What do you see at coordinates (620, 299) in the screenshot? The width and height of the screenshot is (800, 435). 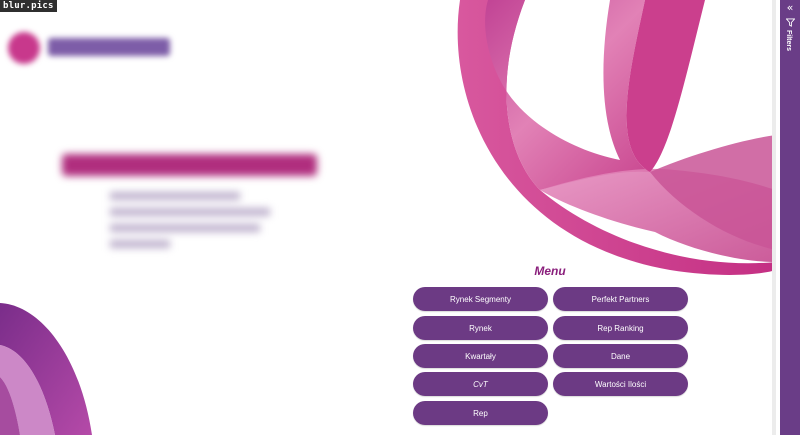 I see `nav-button-perfekt-partners: Perfekt Partners` at bounding box center [620, 299].